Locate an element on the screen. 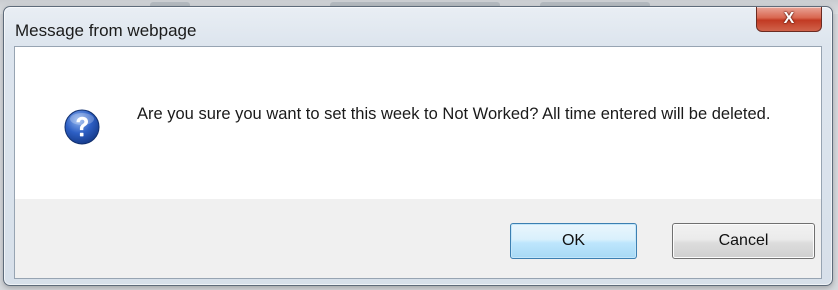  cancel-button: Cancel is located at coordinates (743, 241).